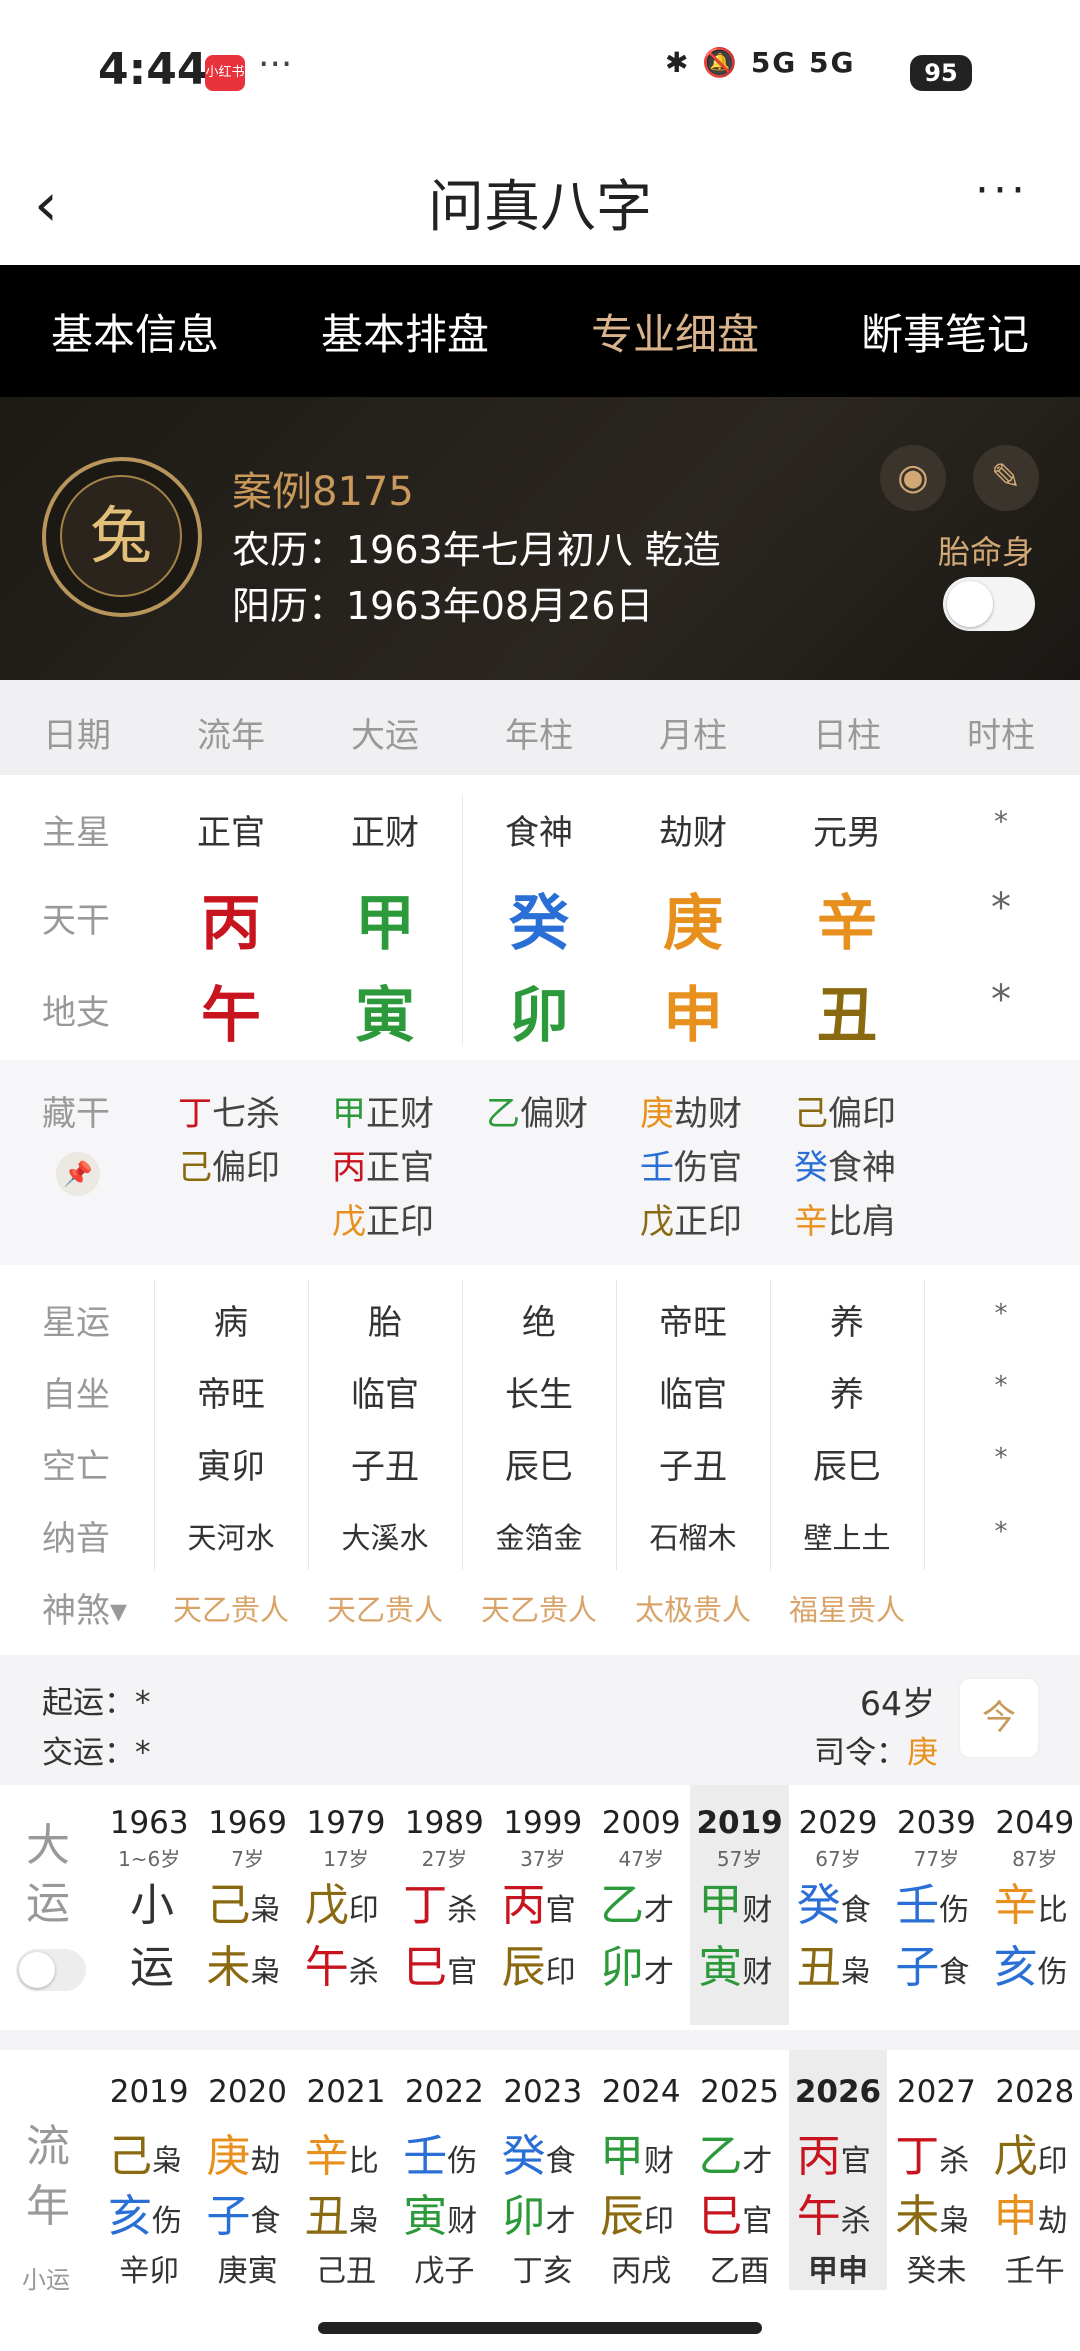 This screenshot has width=1080, height=2351. What do you see at coordinates (363, 1972) in the screenshot?
I see `zhi-shishen: 杀` at bounding box center [363, 1972].